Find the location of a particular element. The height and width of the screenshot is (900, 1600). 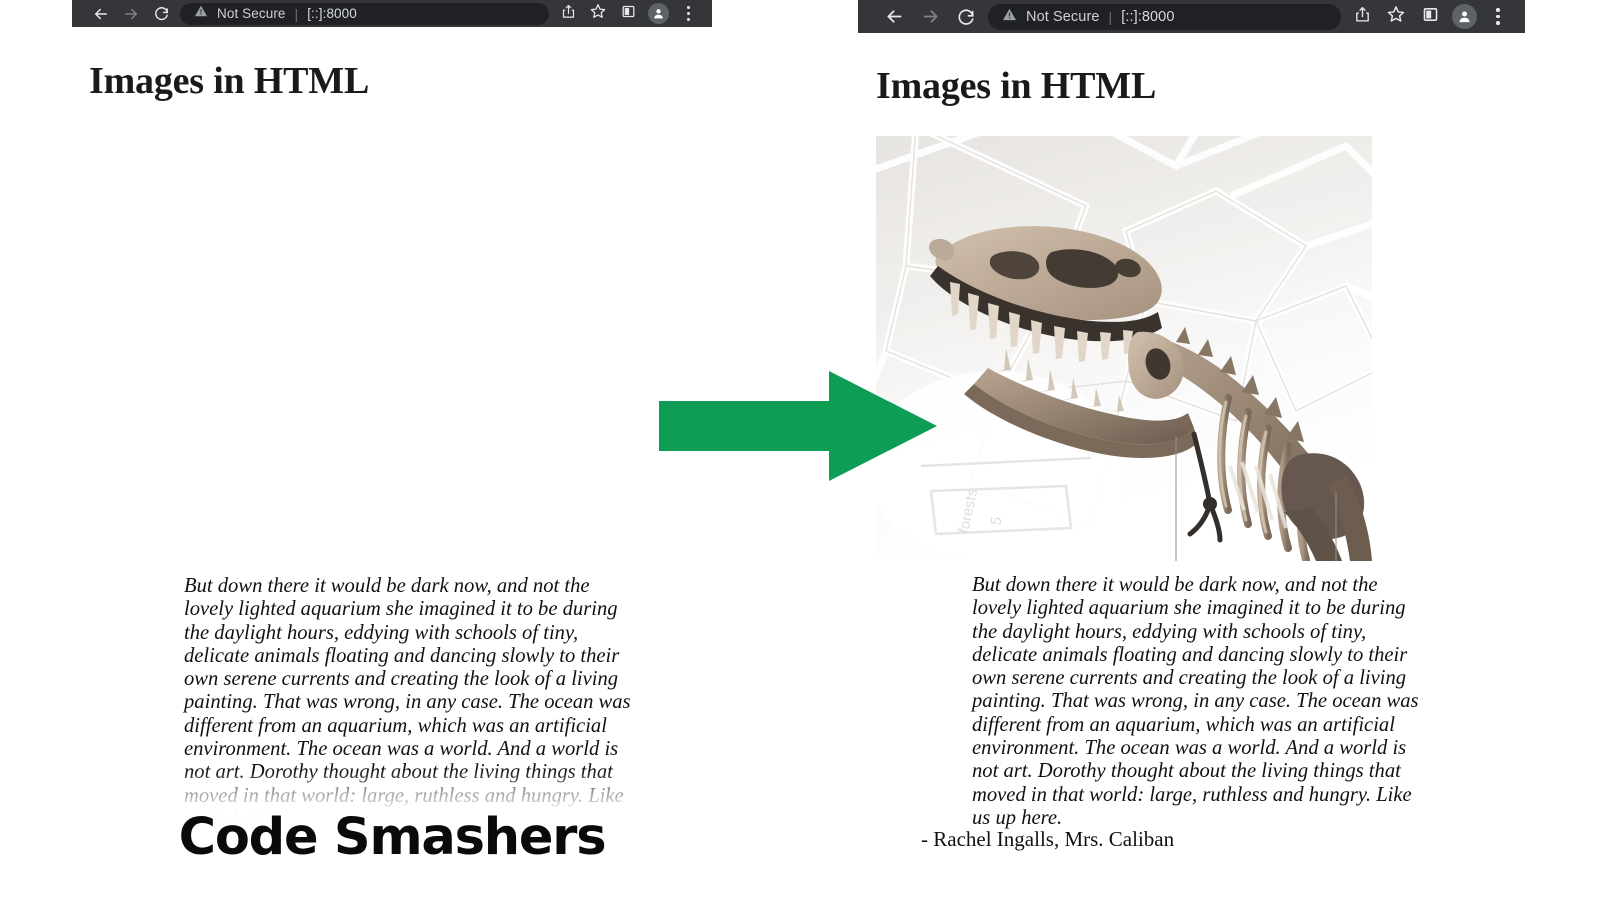

right-arrow-icon is located at coordinates (798, 426).